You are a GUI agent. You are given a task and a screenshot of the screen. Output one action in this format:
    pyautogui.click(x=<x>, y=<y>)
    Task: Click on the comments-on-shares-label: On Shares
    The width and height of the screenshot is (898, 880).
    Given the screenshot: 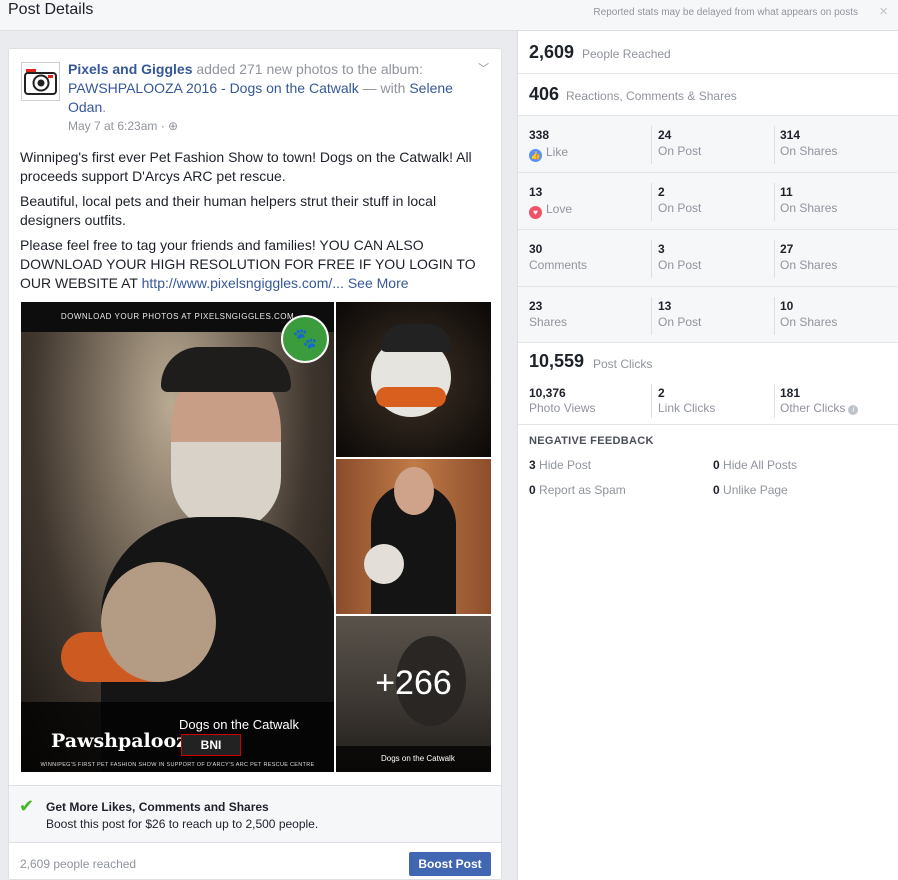 What is the action you would take?
    pyautogui.click(x=809, y=265)
    